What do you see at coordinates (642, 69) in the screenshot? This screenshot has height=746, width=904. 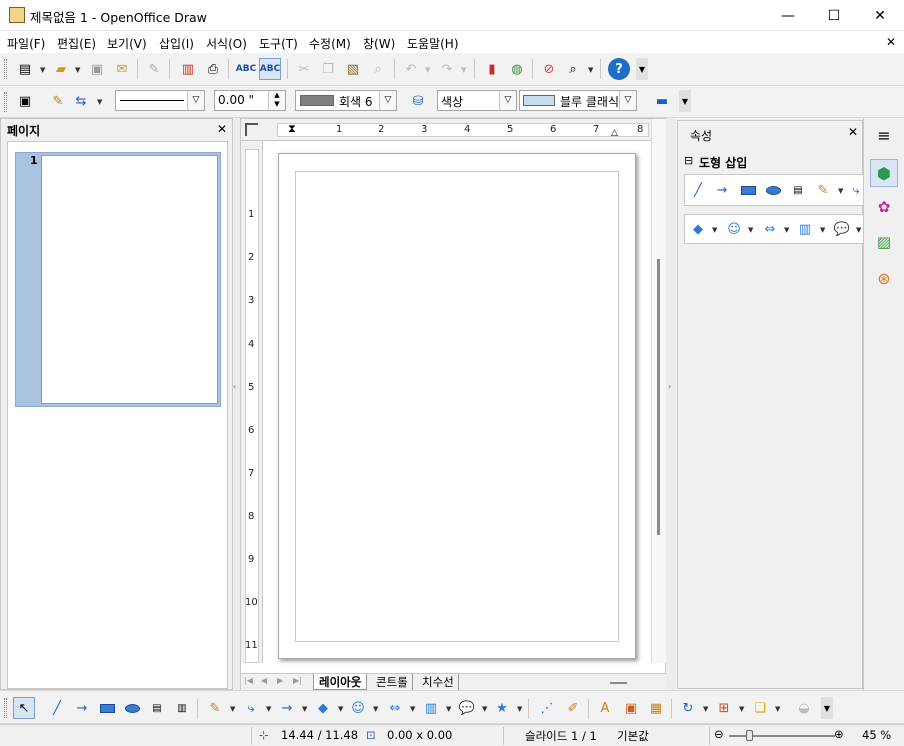 I see `toolbar-overflow-icon: ▼` at bounding box center [642, 69].